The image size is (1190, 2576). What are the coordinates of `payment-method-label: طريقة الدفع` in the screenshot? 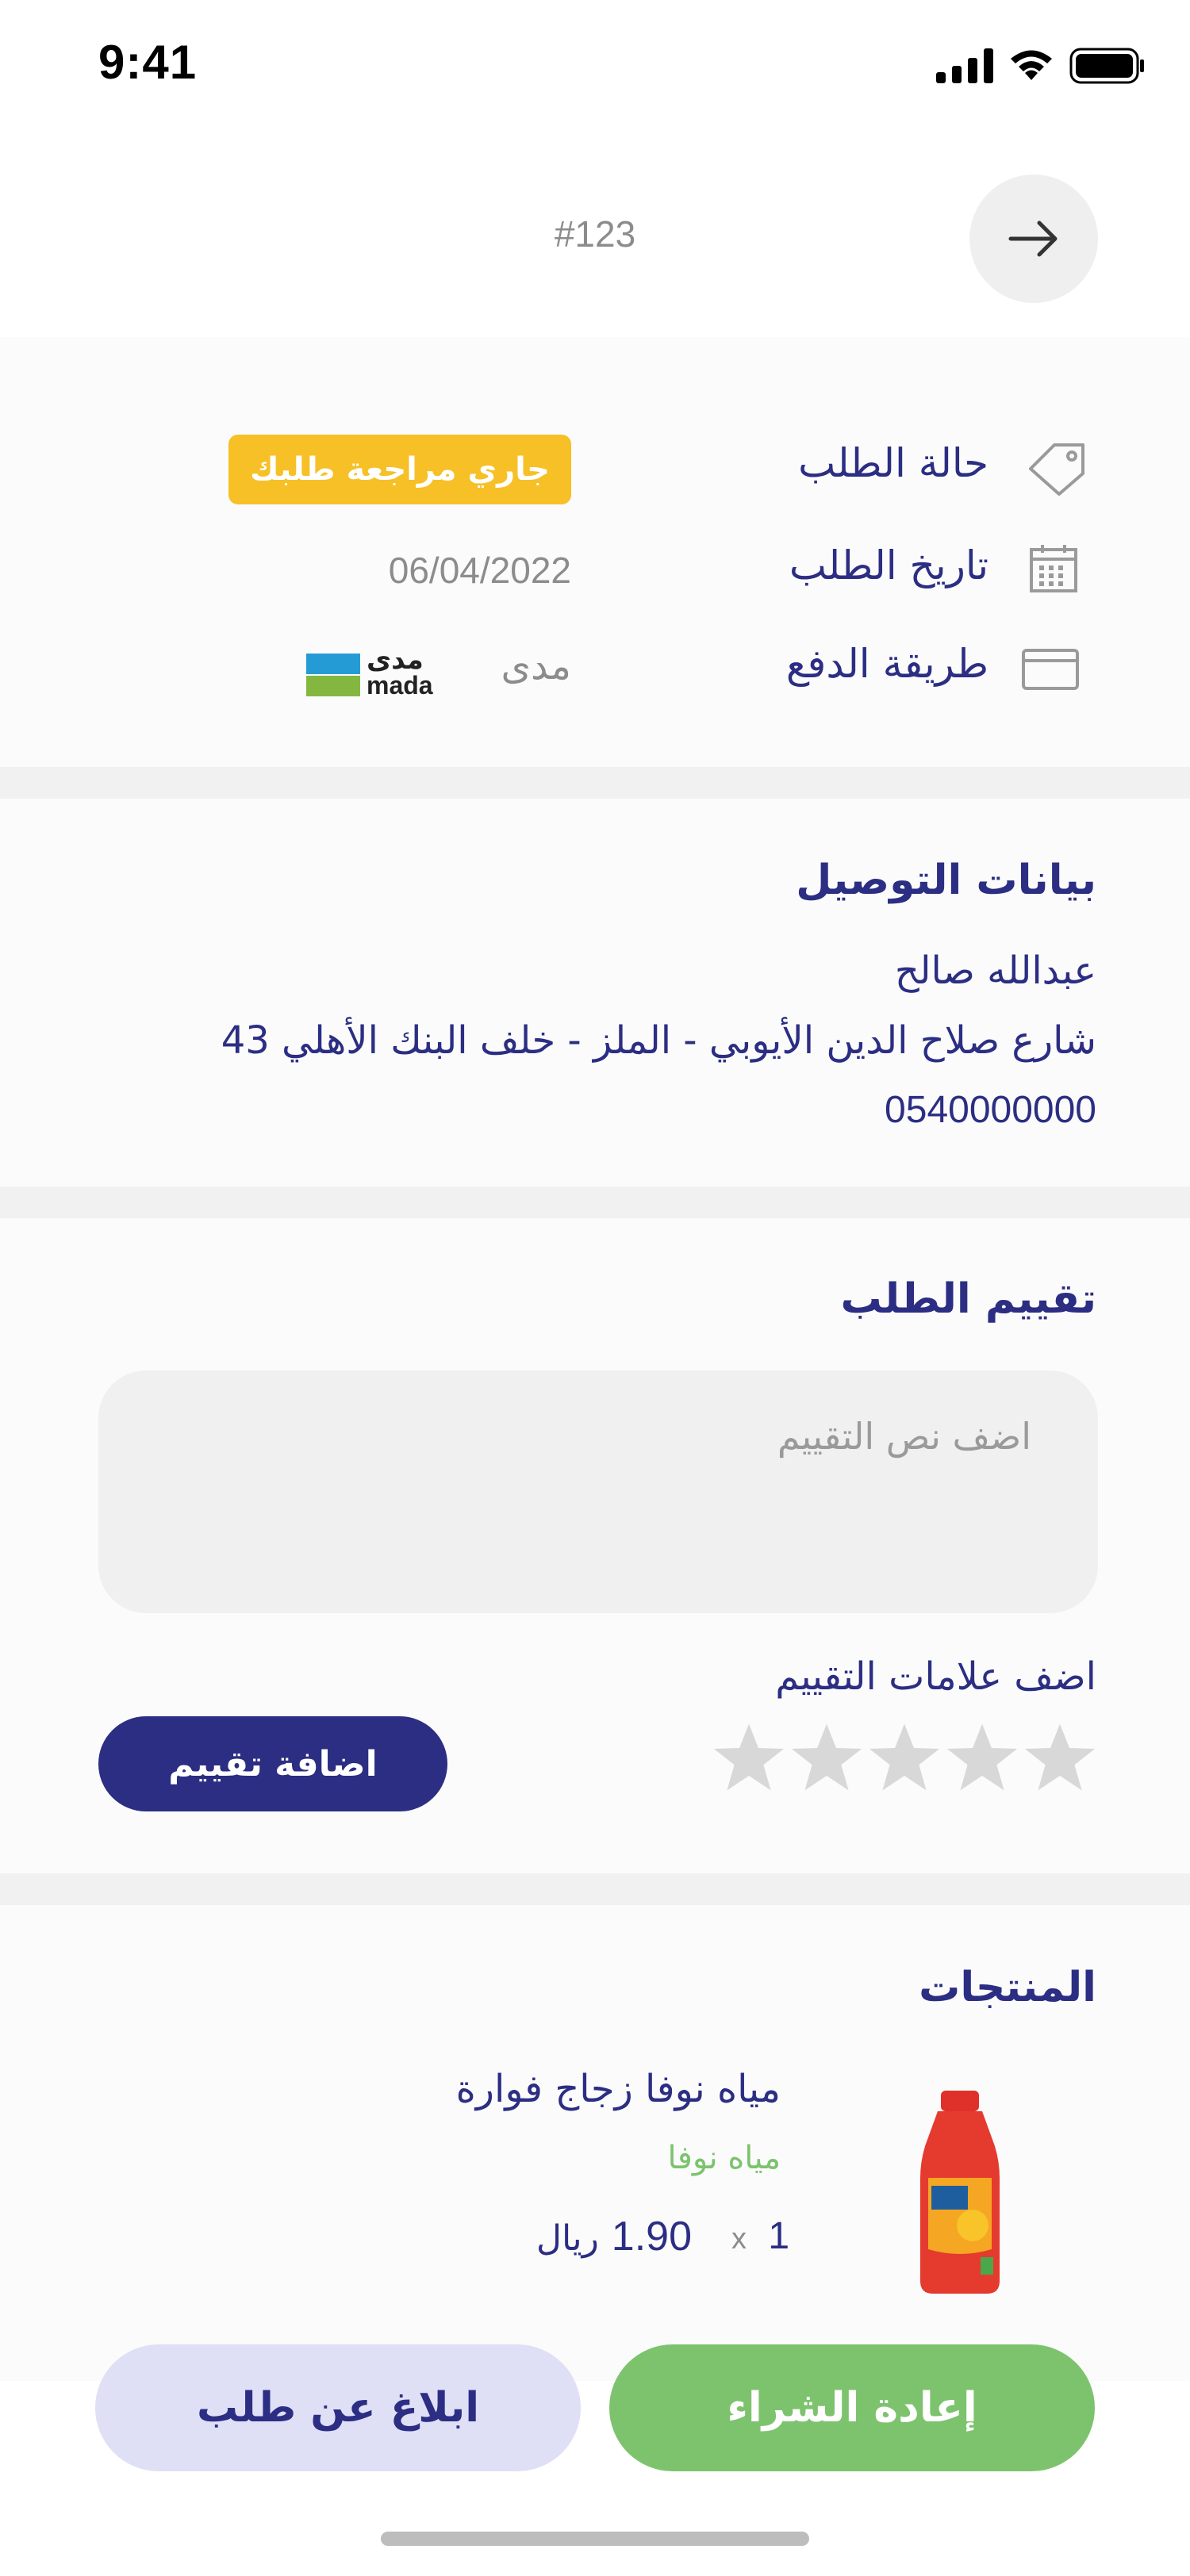 It's located at (886, 664).